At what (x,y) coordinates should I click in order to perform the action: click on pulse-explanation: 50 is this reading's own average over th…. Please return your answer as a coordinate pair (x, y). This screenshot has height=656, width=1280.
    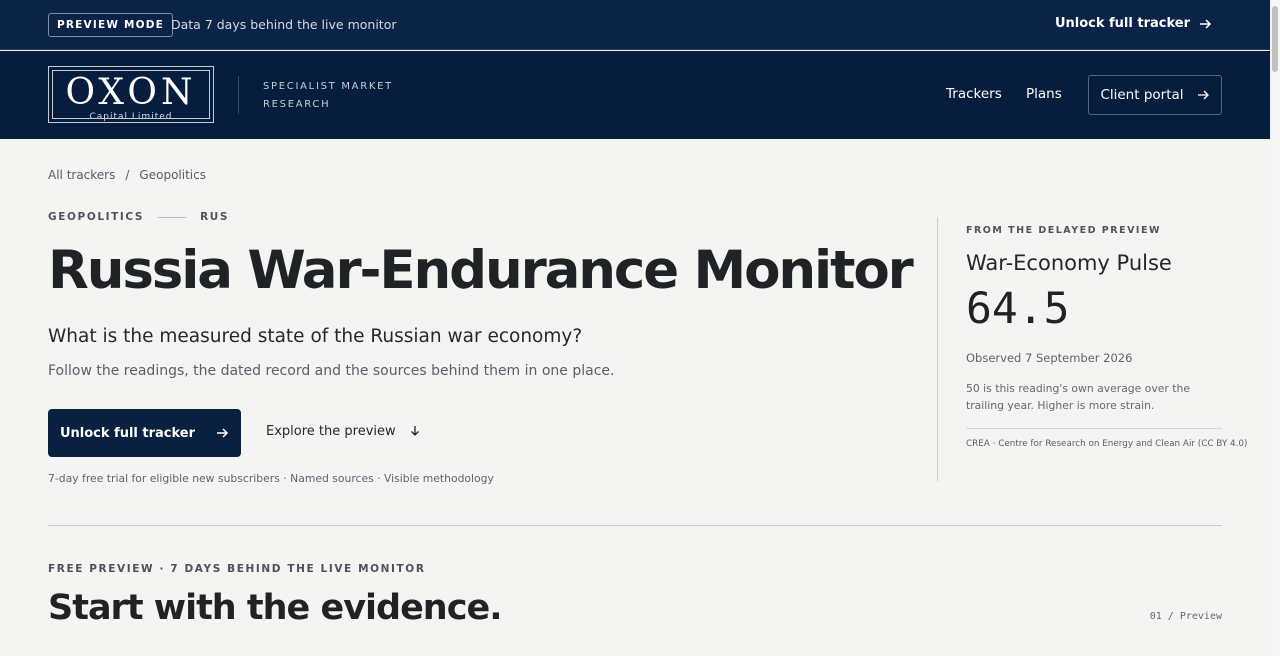
    Looking at the image, I should click on (1078, 397).